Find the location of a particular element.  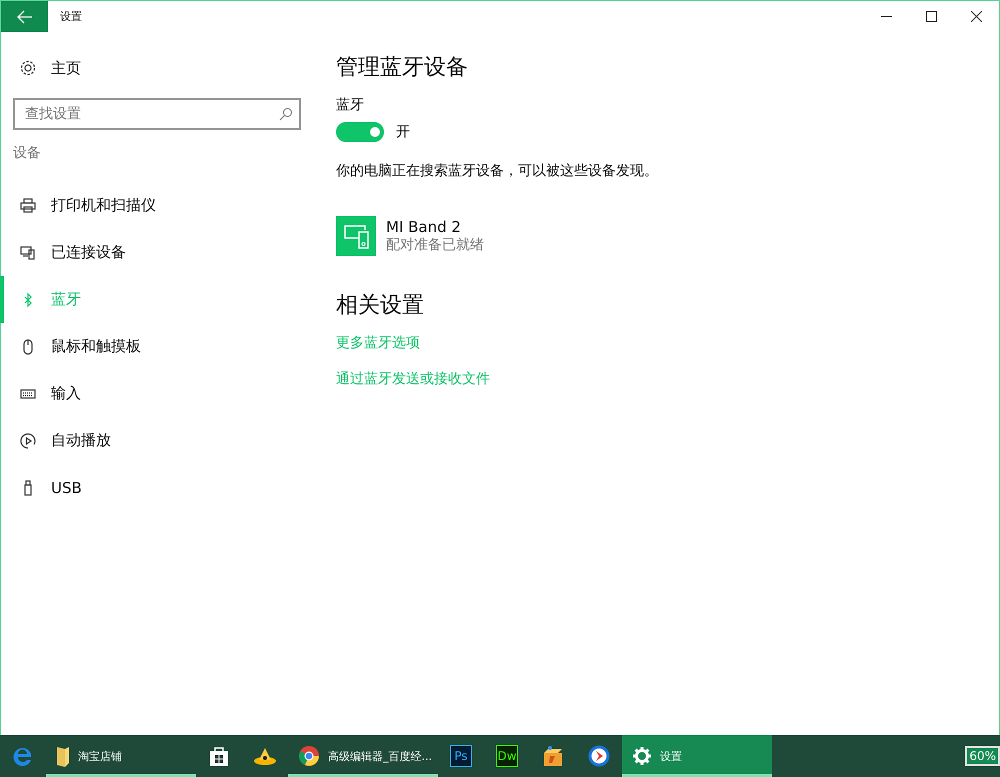

sidebar-item: 已连接设备 is located at coordinates (160, 252).